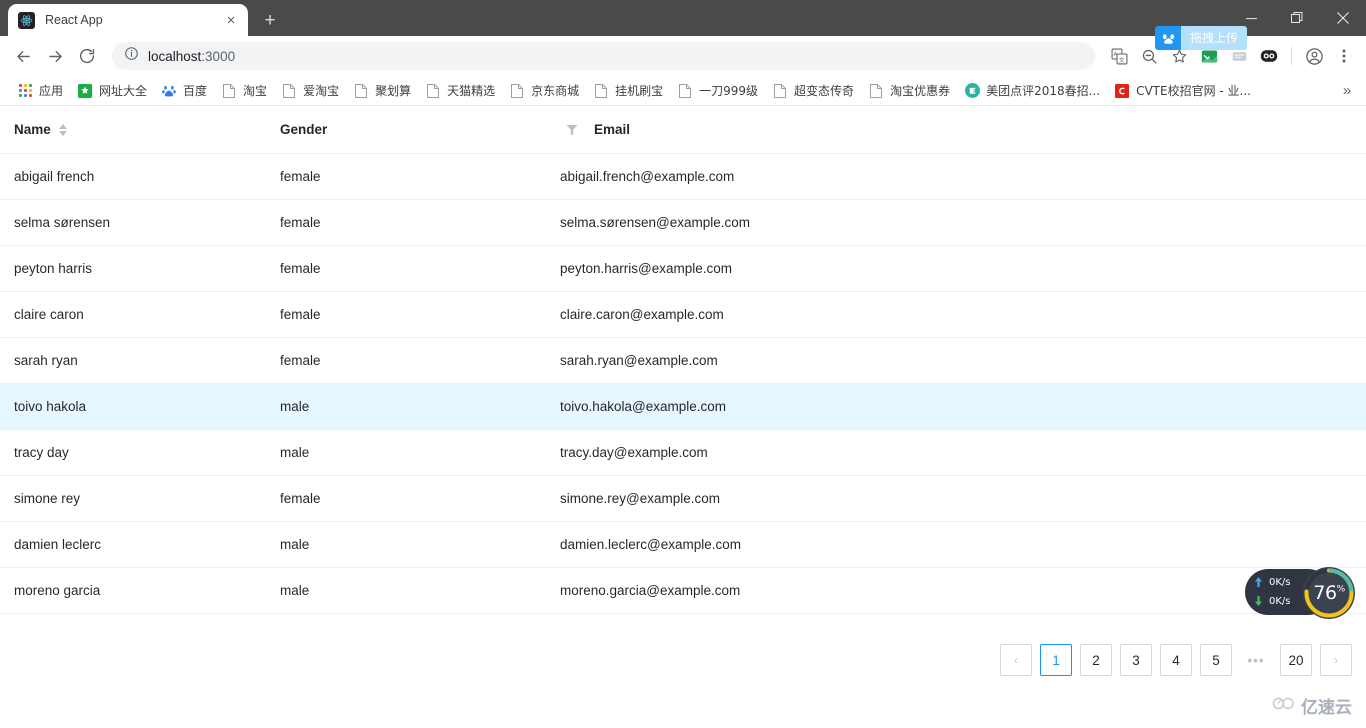  Describe the element at coordinates (963, 176) in the screenshot. I see `cell-email: abigail.french@example.com` at that location.